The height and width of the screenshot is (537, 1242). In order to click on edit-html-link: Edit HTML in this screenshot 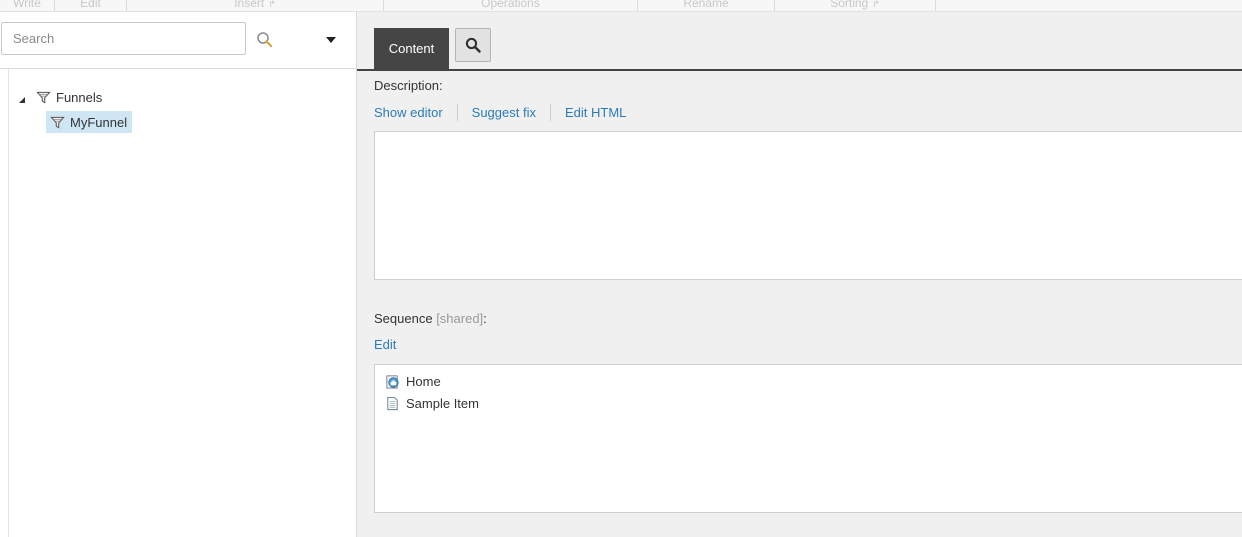, I will do `click(595, 112)`.